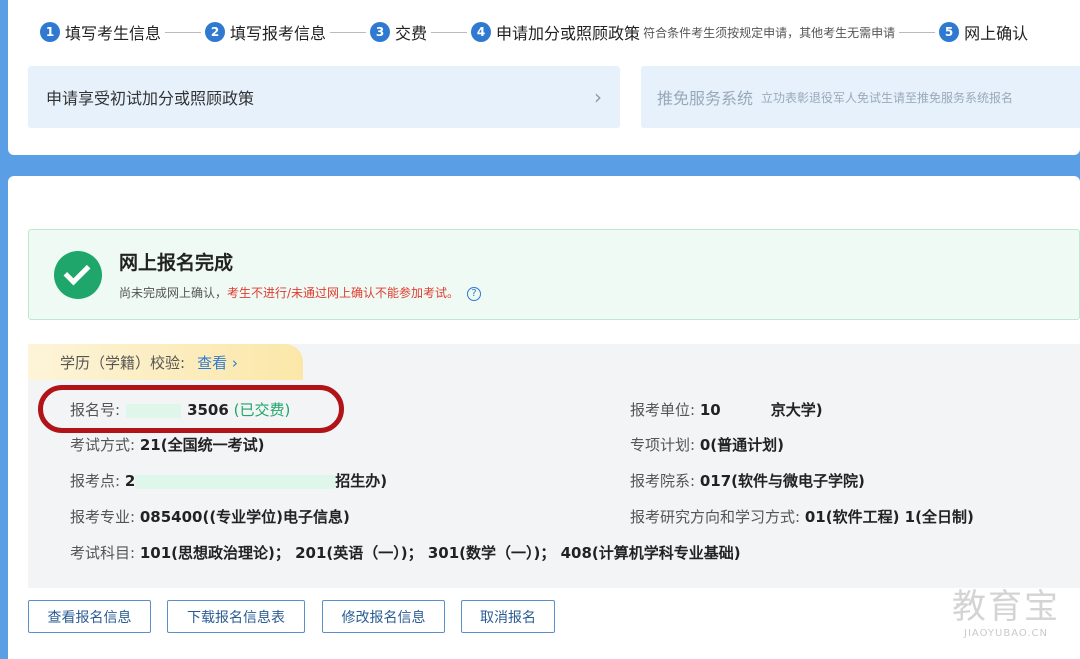  I want to click on exam-site-row: 报考点: 2 招生办), so click(228, 480).